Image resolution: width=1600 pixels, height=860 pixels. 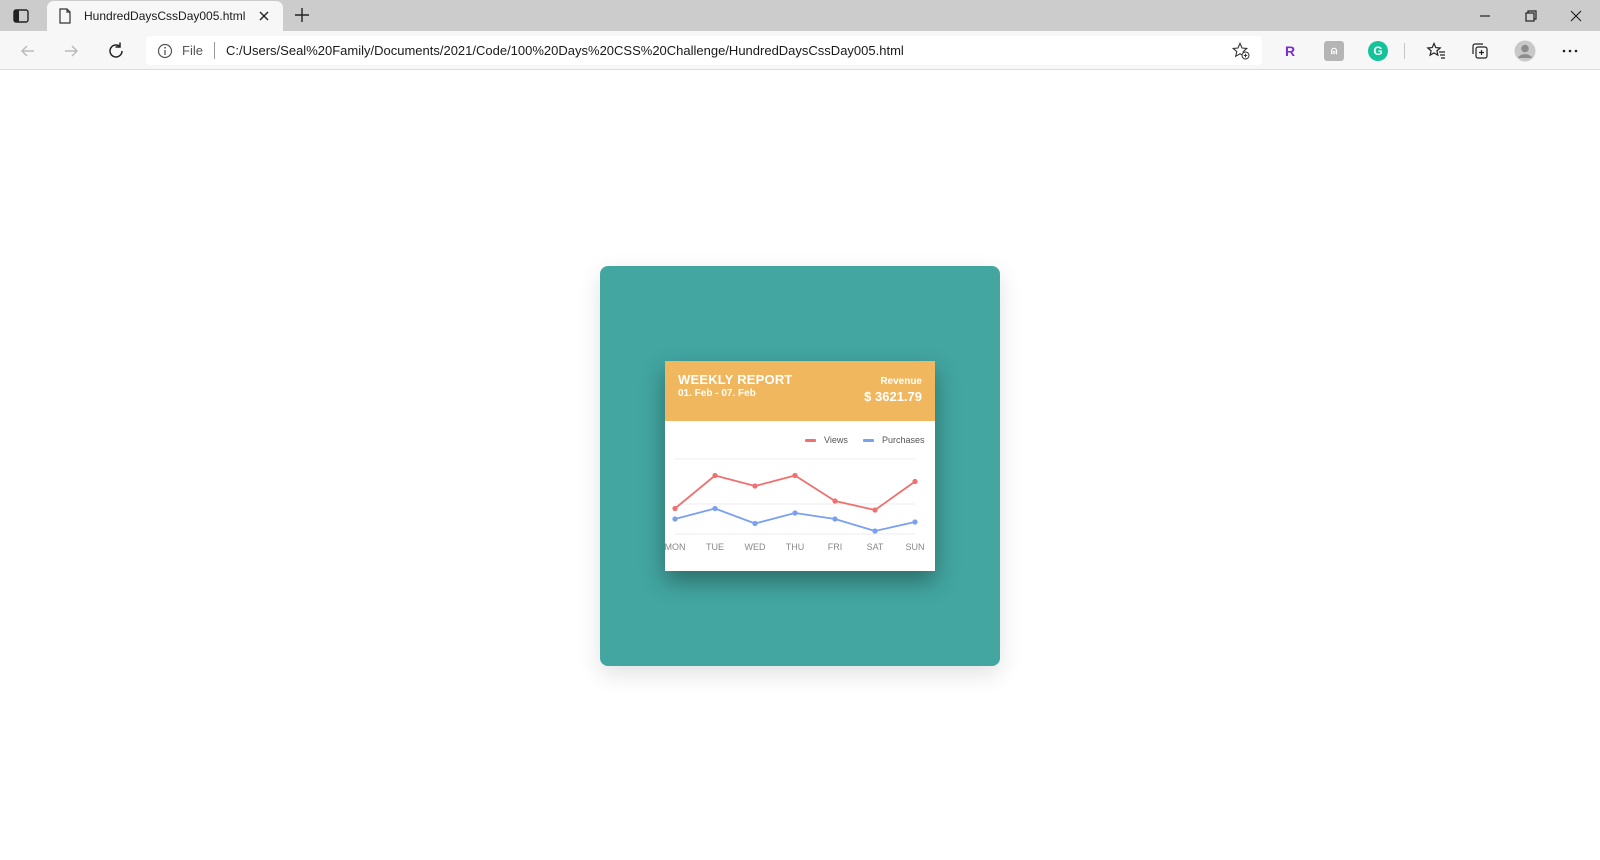 I want to click on extension-r-icon: R, so click(x=1290, y=51).